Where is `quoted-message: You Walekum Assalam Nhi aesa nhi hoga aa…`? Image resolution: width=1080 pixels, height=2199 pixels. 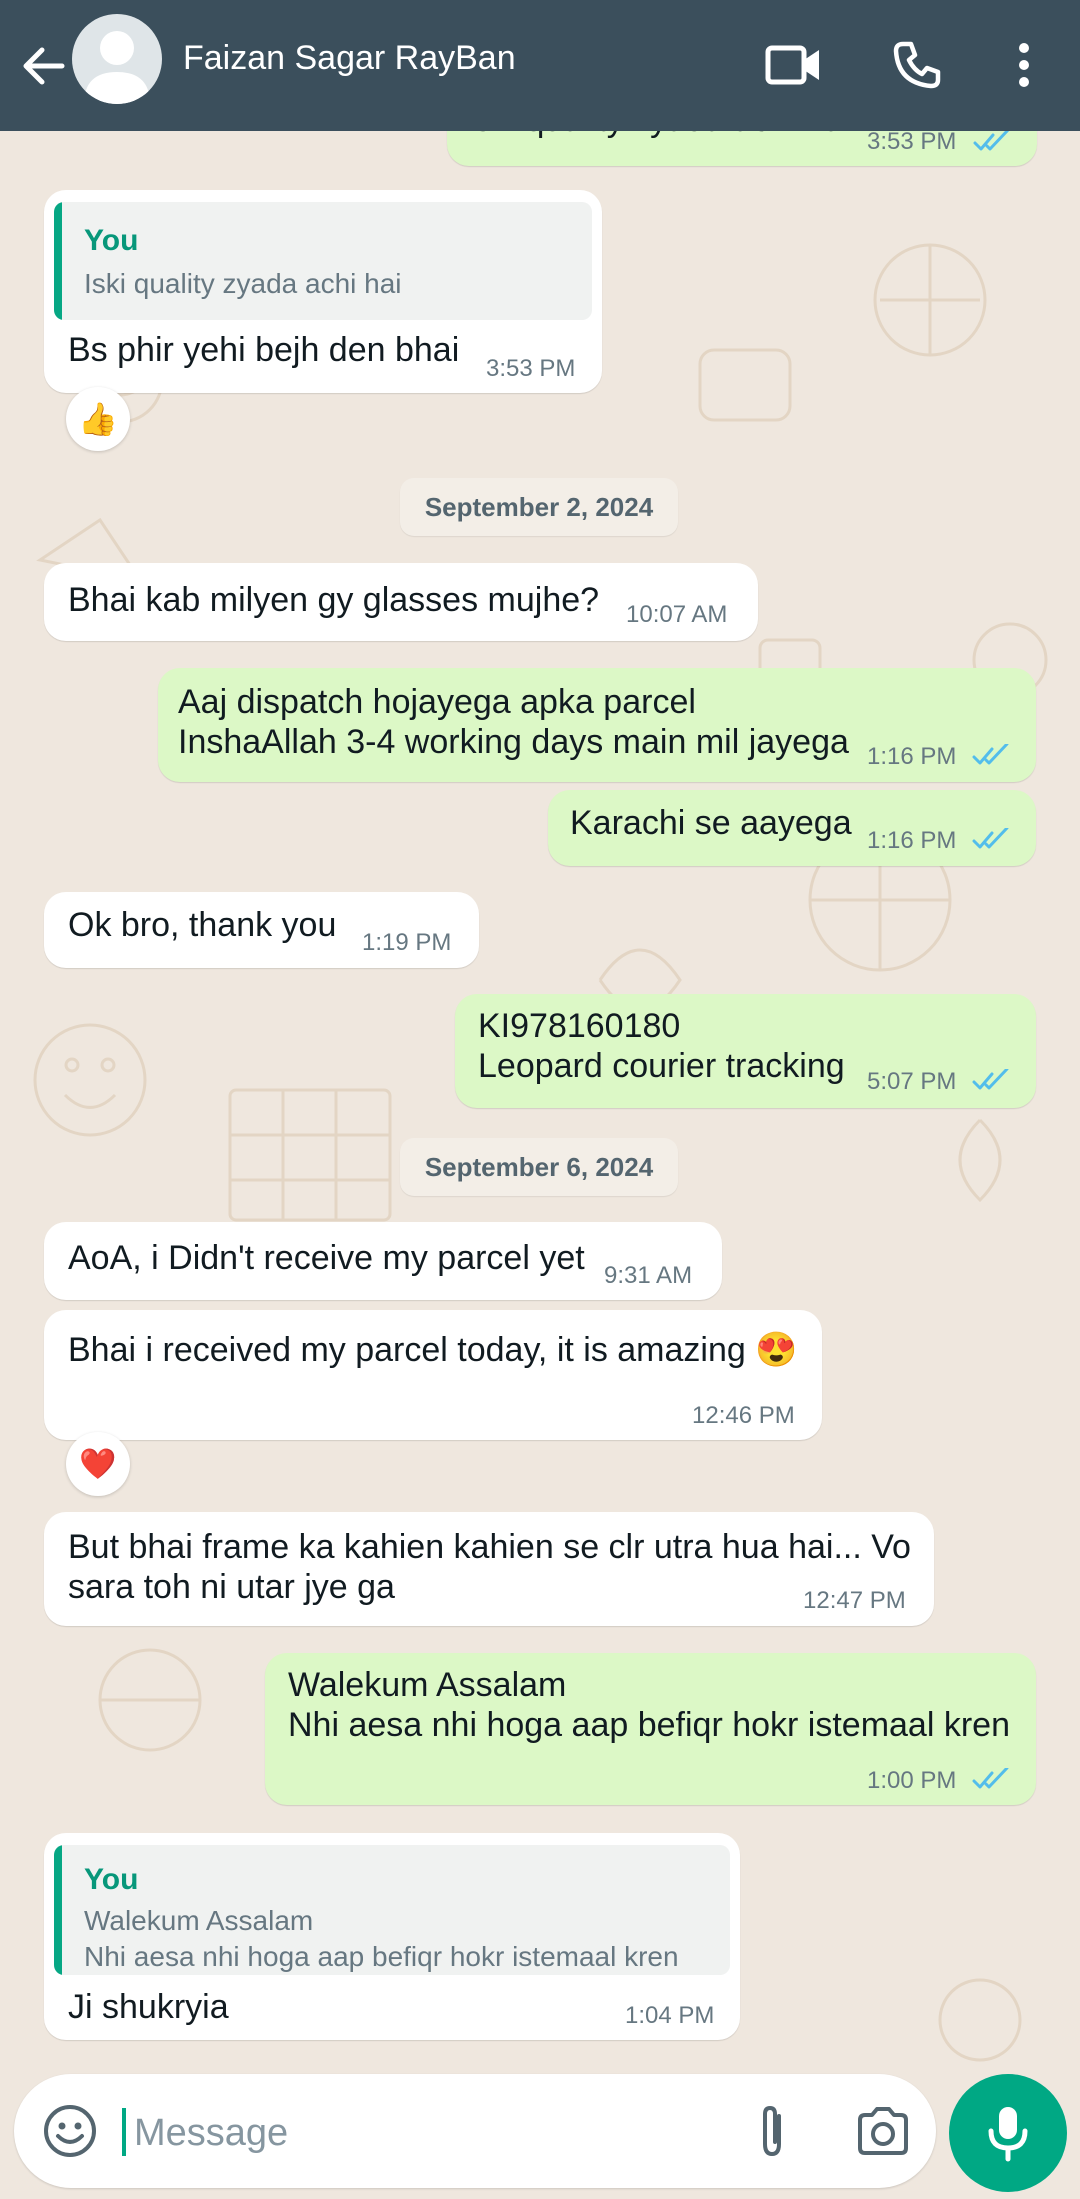 quoted-message: You Walekum Assalam Nhi aesa nhi hoga aa… is located at coordinates (392, 1910).